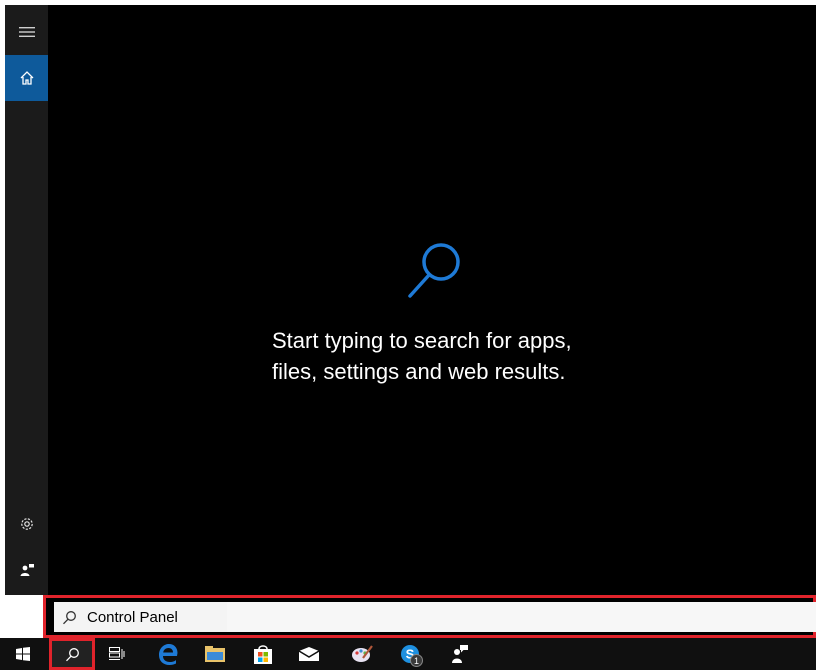  I want to click on task-view-icon, so click(117, 653).